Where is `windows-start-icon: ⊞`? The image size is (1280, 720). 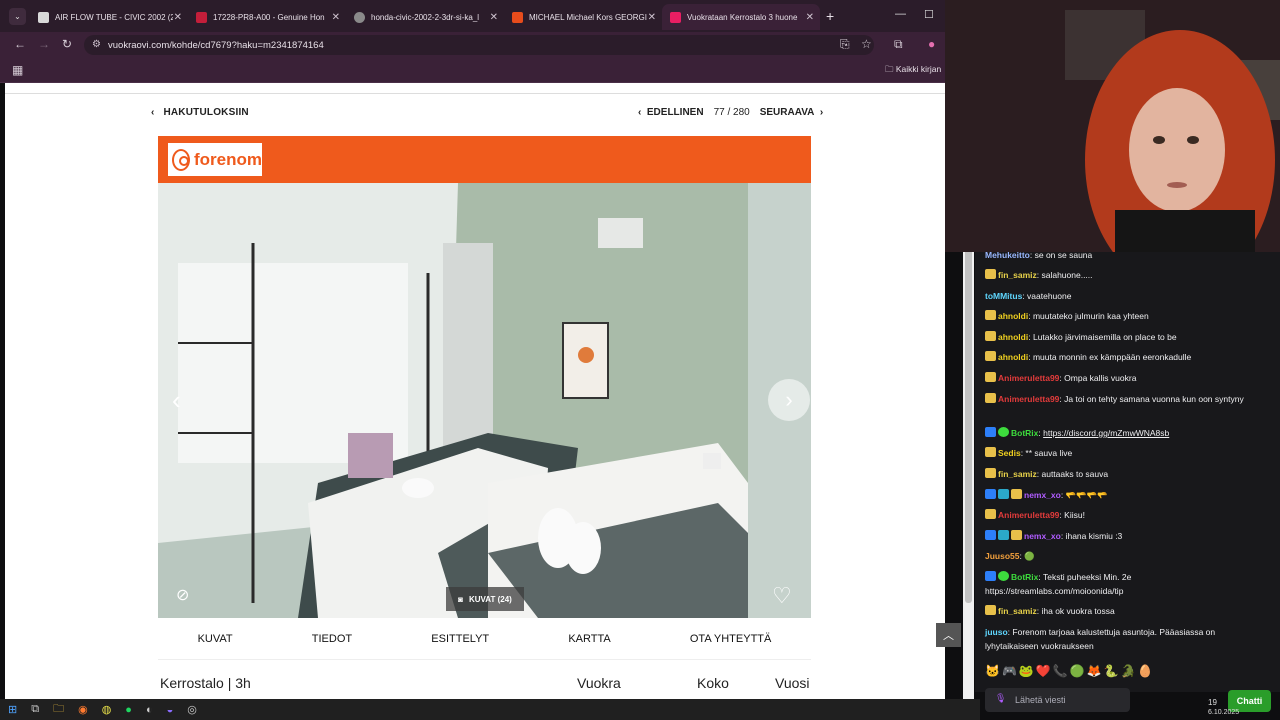 windows-start-icon: ⊞ is located at coordinates (12, 709).